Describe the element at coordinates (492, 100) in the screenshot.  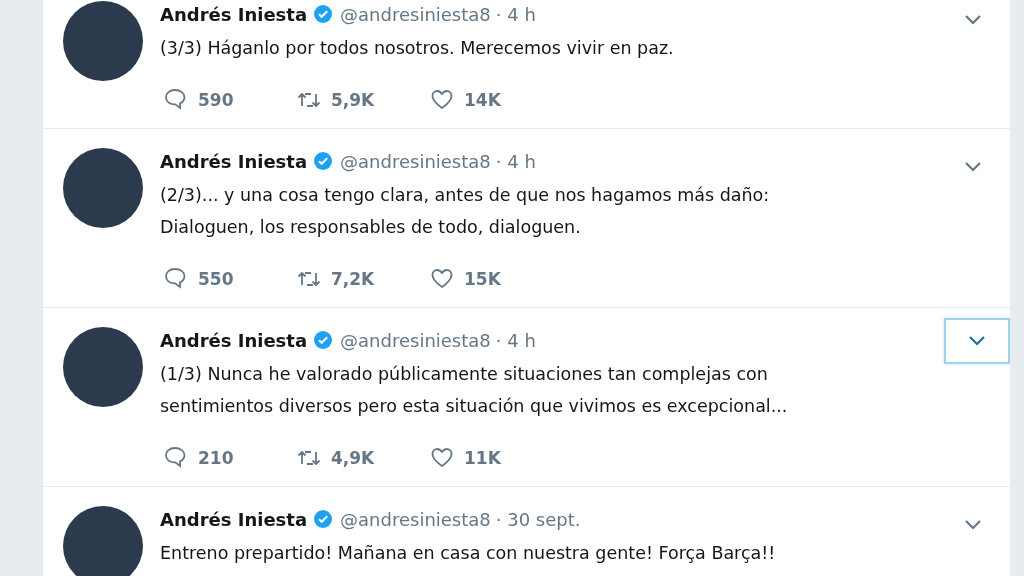
I see `like-button: 14K` at that location.